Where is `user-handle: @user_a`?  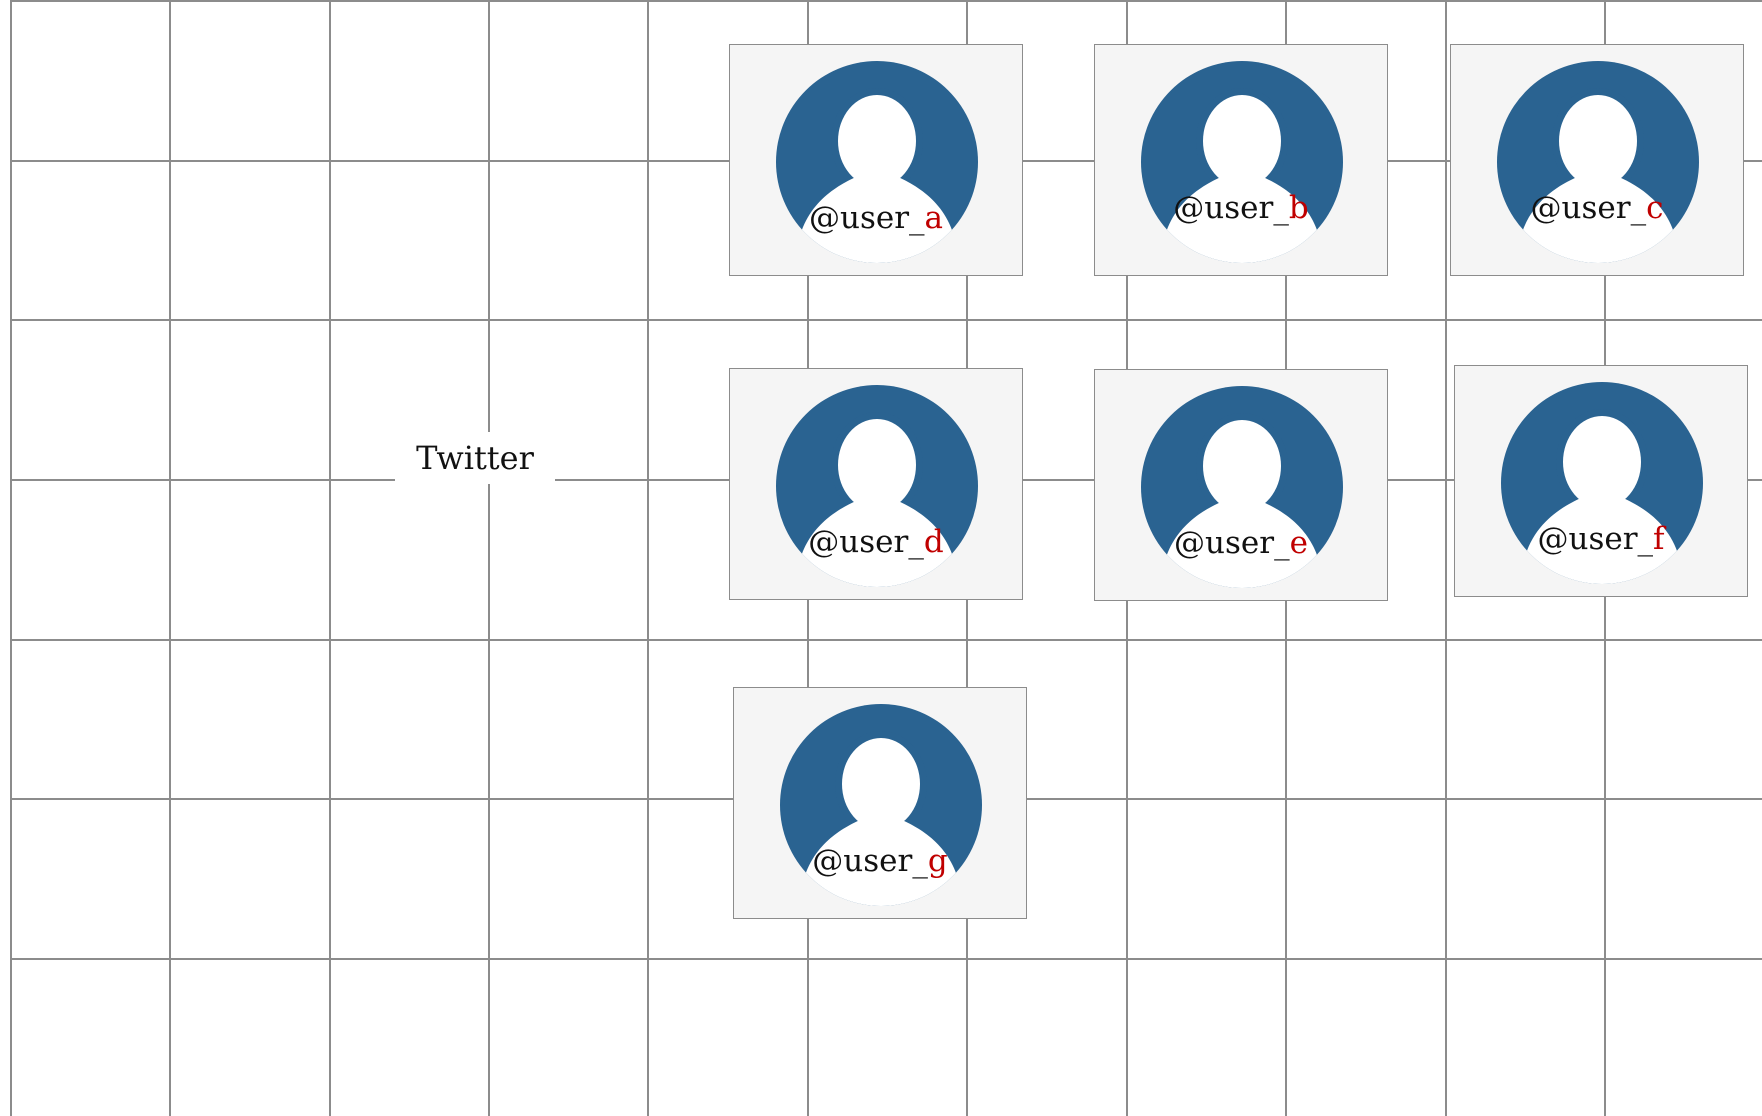
user-handle: @user_a is located at coordinates (876, 218).